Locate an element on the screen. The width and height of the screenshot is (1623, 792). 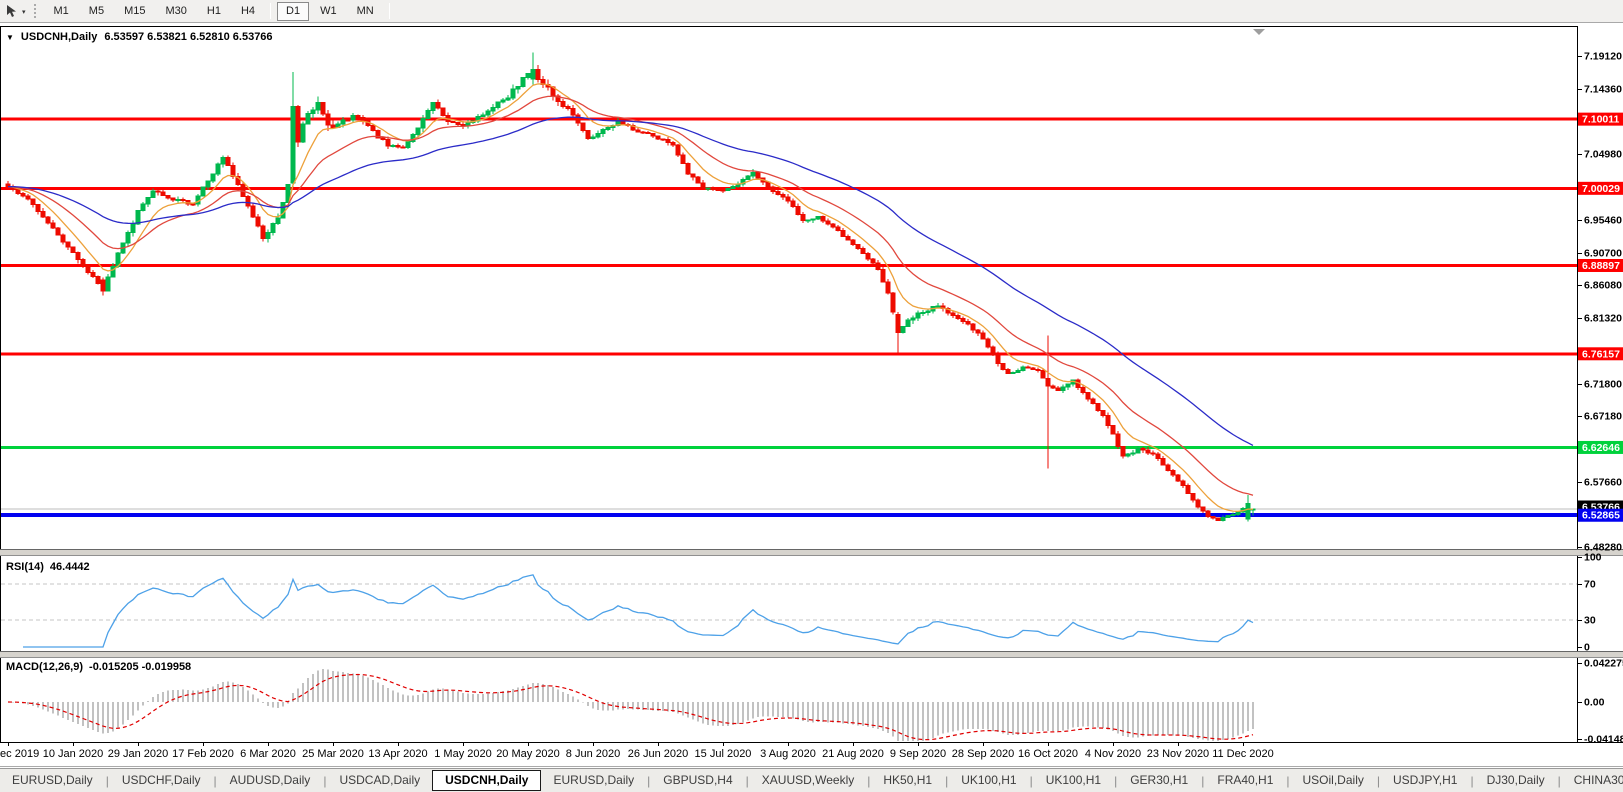
svg-text: 26 Jun 2020 is located at coordinates (658, 754).